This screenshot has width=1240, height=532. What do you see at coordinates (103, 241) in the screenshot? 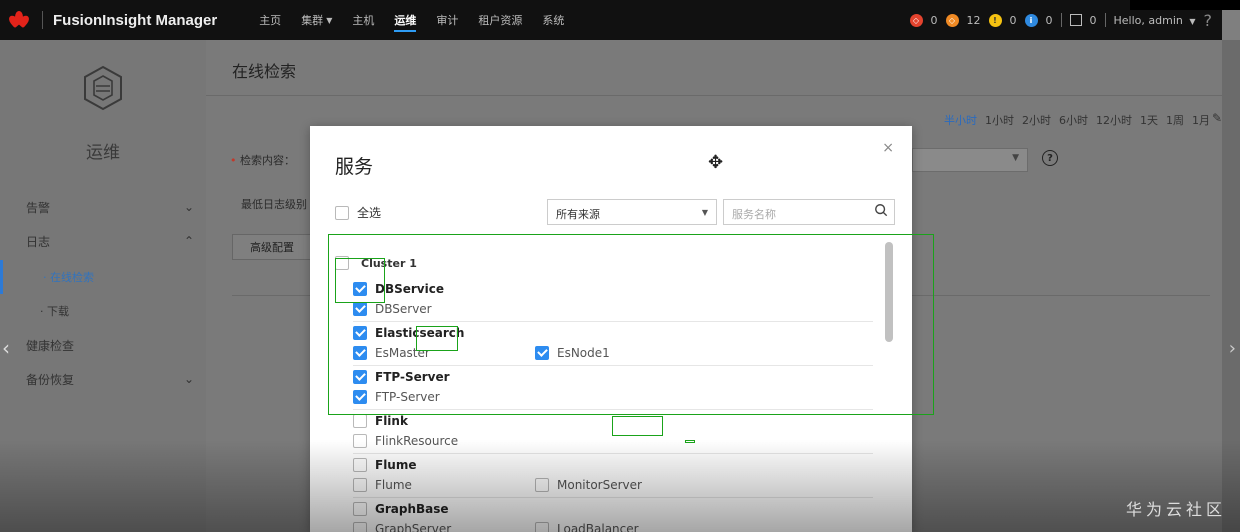
I see `sidebar-item-1: 日志 ⌃` at bounding box center [103, 241].